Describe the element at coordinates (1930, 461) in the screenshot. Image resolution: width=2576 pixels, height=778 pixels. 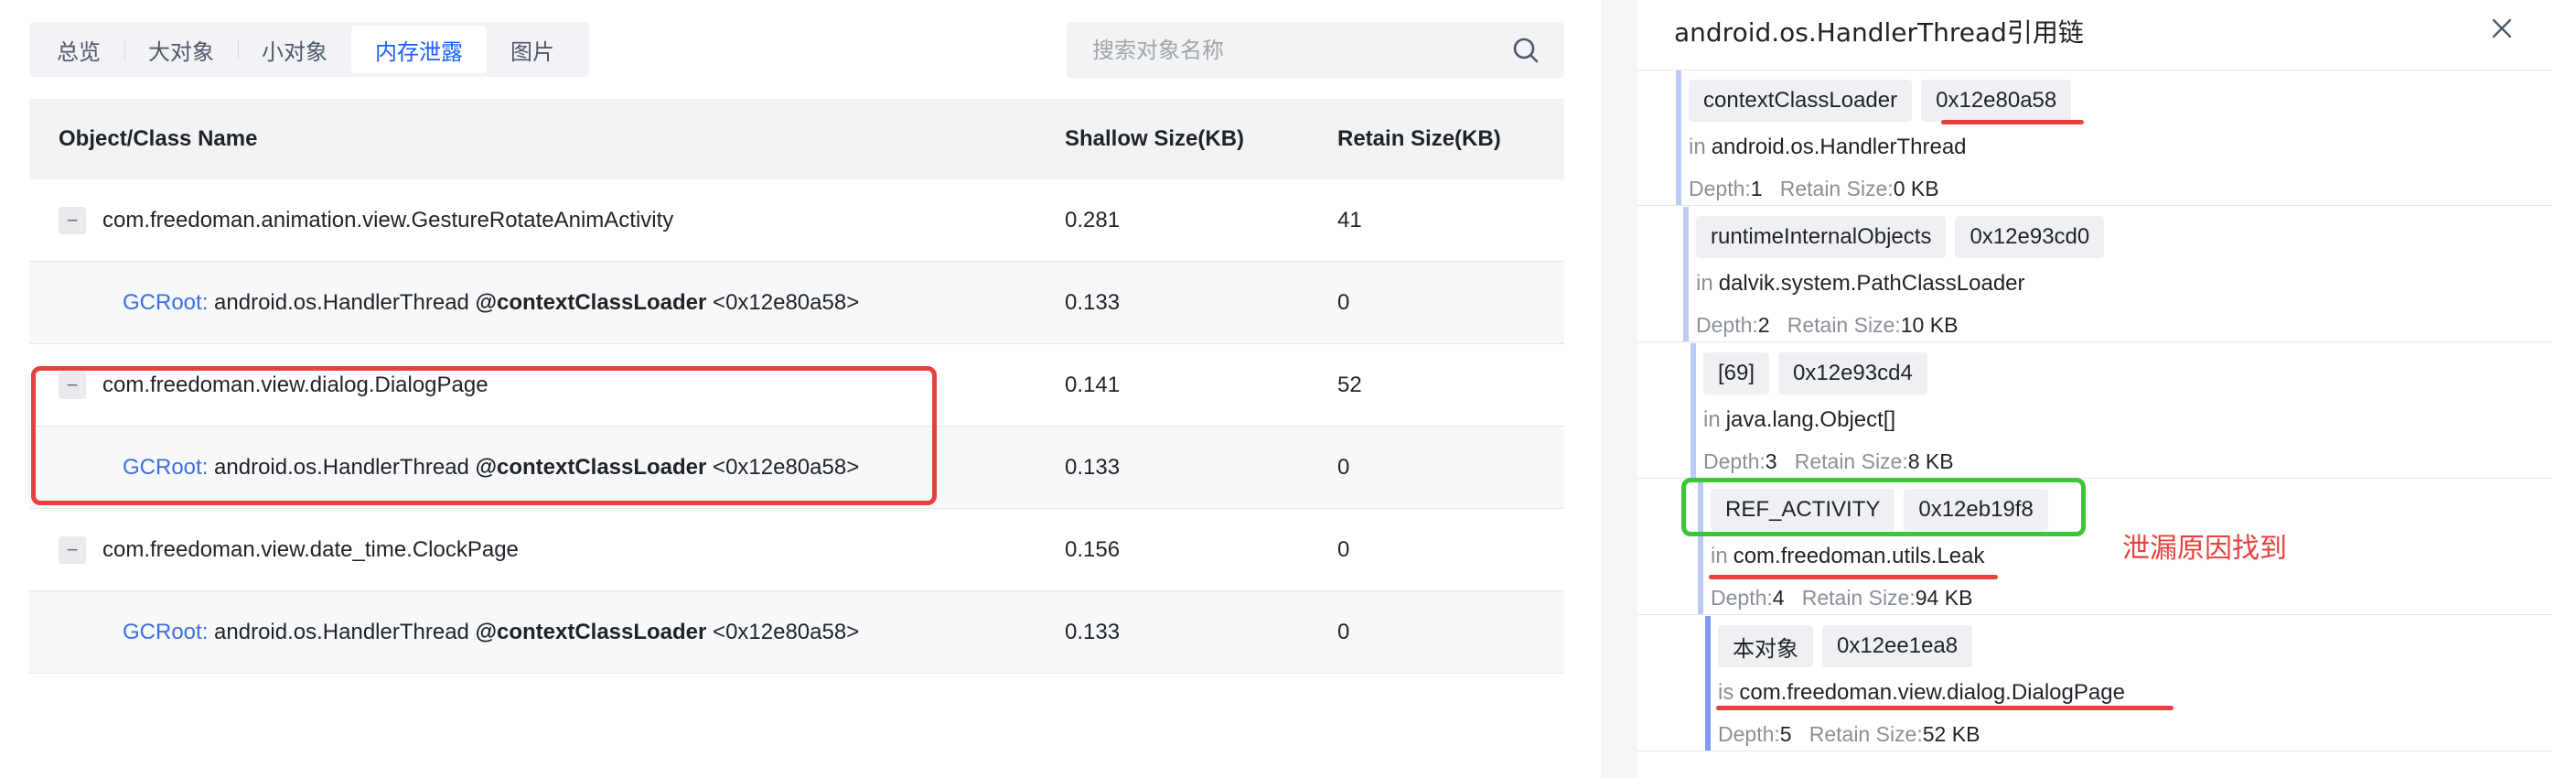
I see `retain-value: 8 KB` at that location.